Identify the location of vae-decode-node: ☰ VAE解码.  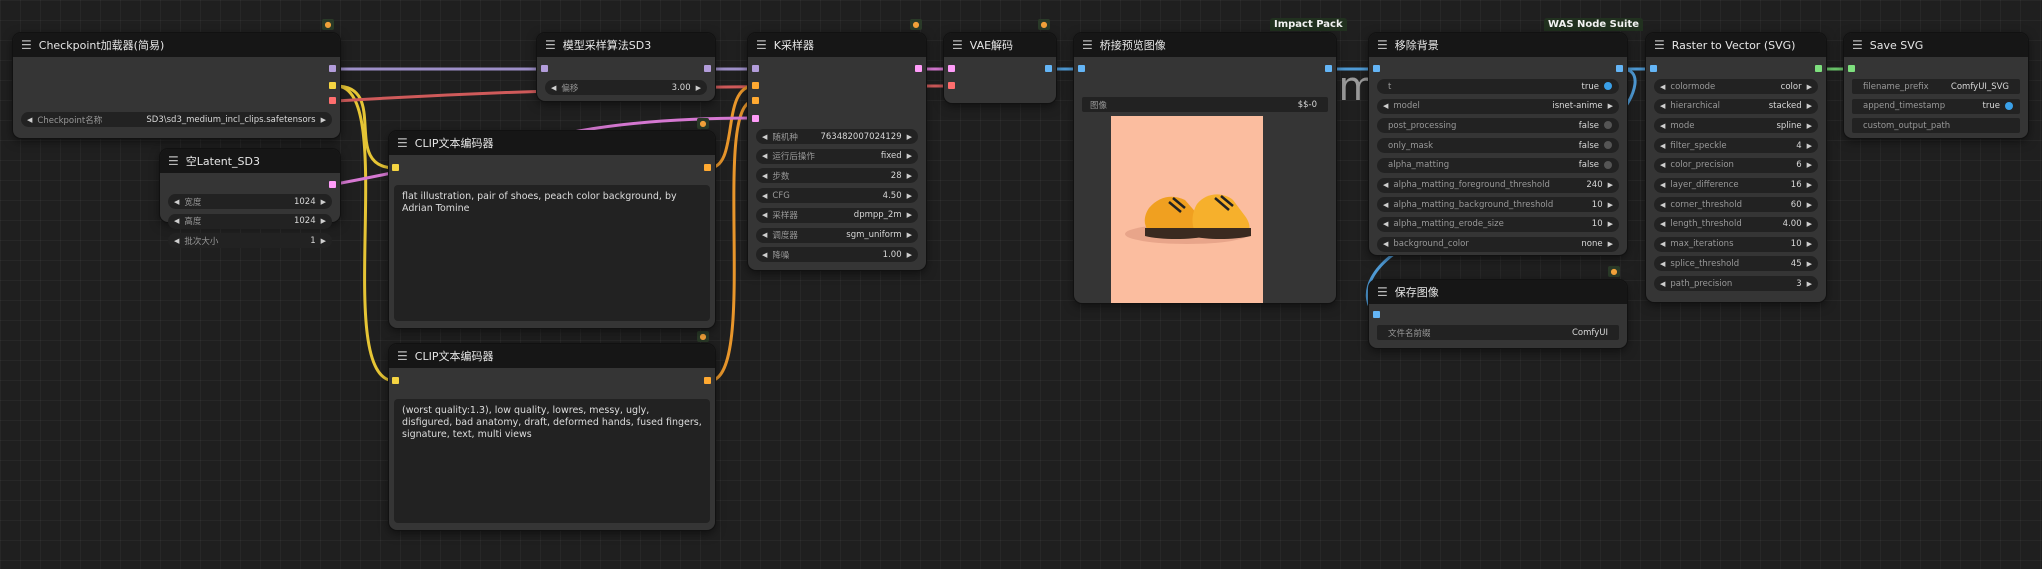
(1000, 68).